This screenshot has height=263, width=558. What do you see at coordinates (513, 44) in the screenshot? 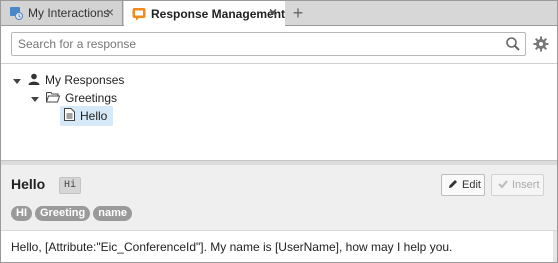
I see `search-icon` at bounding box center [513, 44].